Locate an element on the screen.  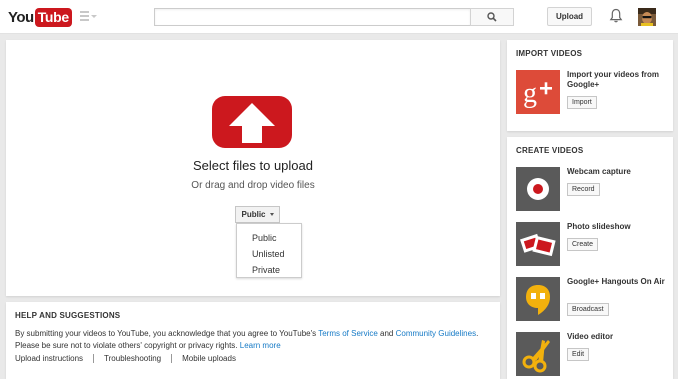
search-input is located at coordinates (312, 17).